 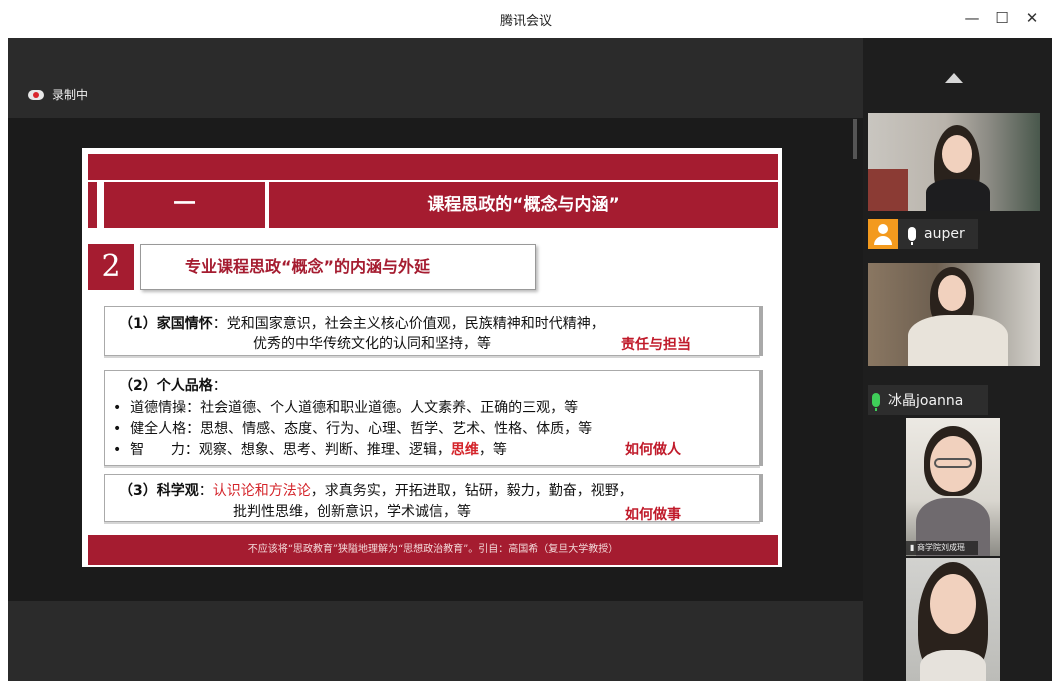 What do you see at coordinates (954, 78) in the screenshot?
I see `scroll-up-arrow-icon` at bounding box center [954, 78].